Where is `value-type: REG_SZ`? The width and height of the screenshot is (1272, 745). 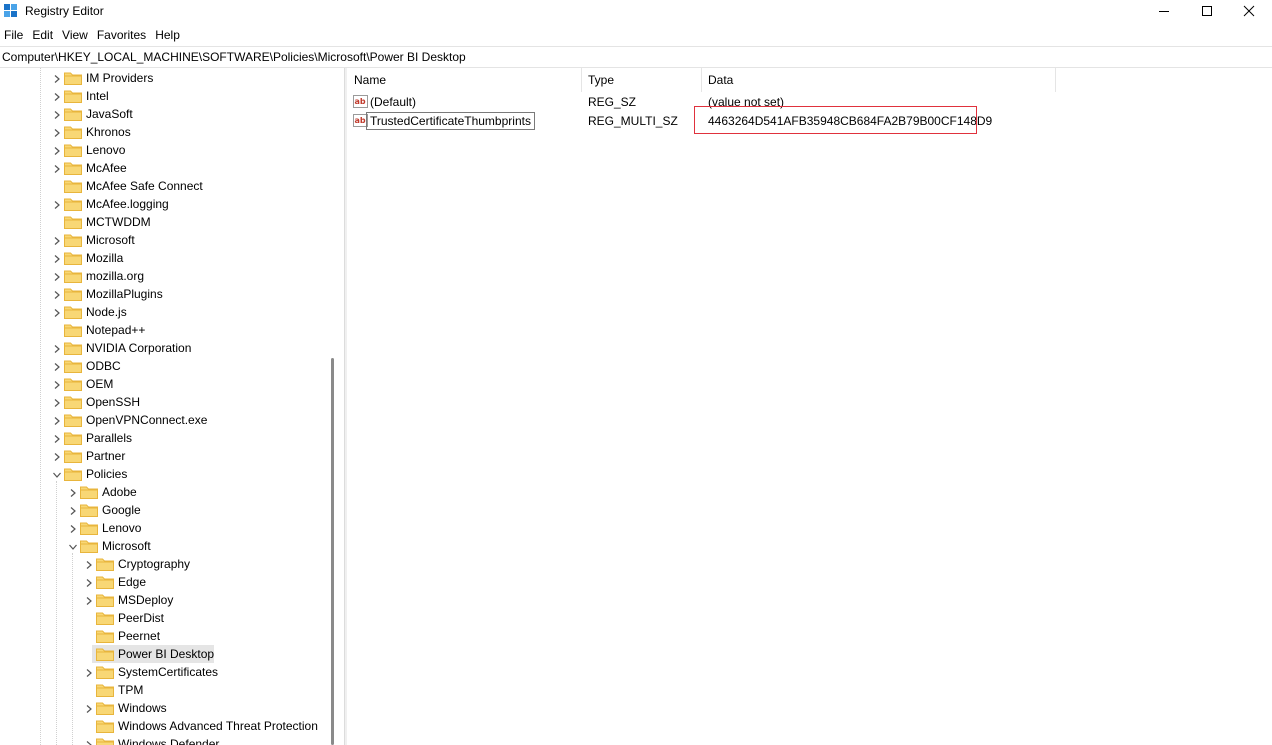
value-type: REG_SZ is located at coordinates (612, 102).